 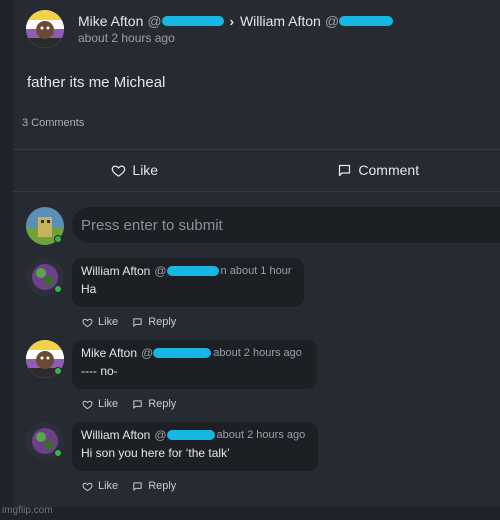 I want to click on post-target-handle: @, so click(x=359, y=21).